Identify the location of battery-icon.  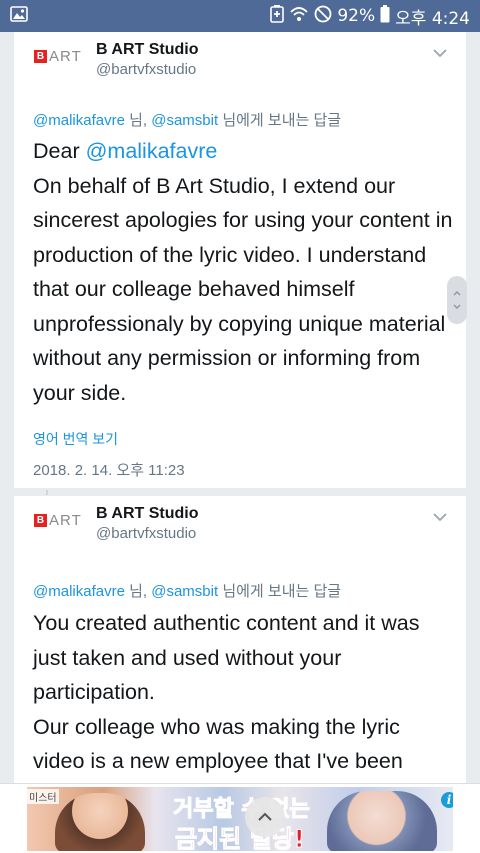
(385, 16).